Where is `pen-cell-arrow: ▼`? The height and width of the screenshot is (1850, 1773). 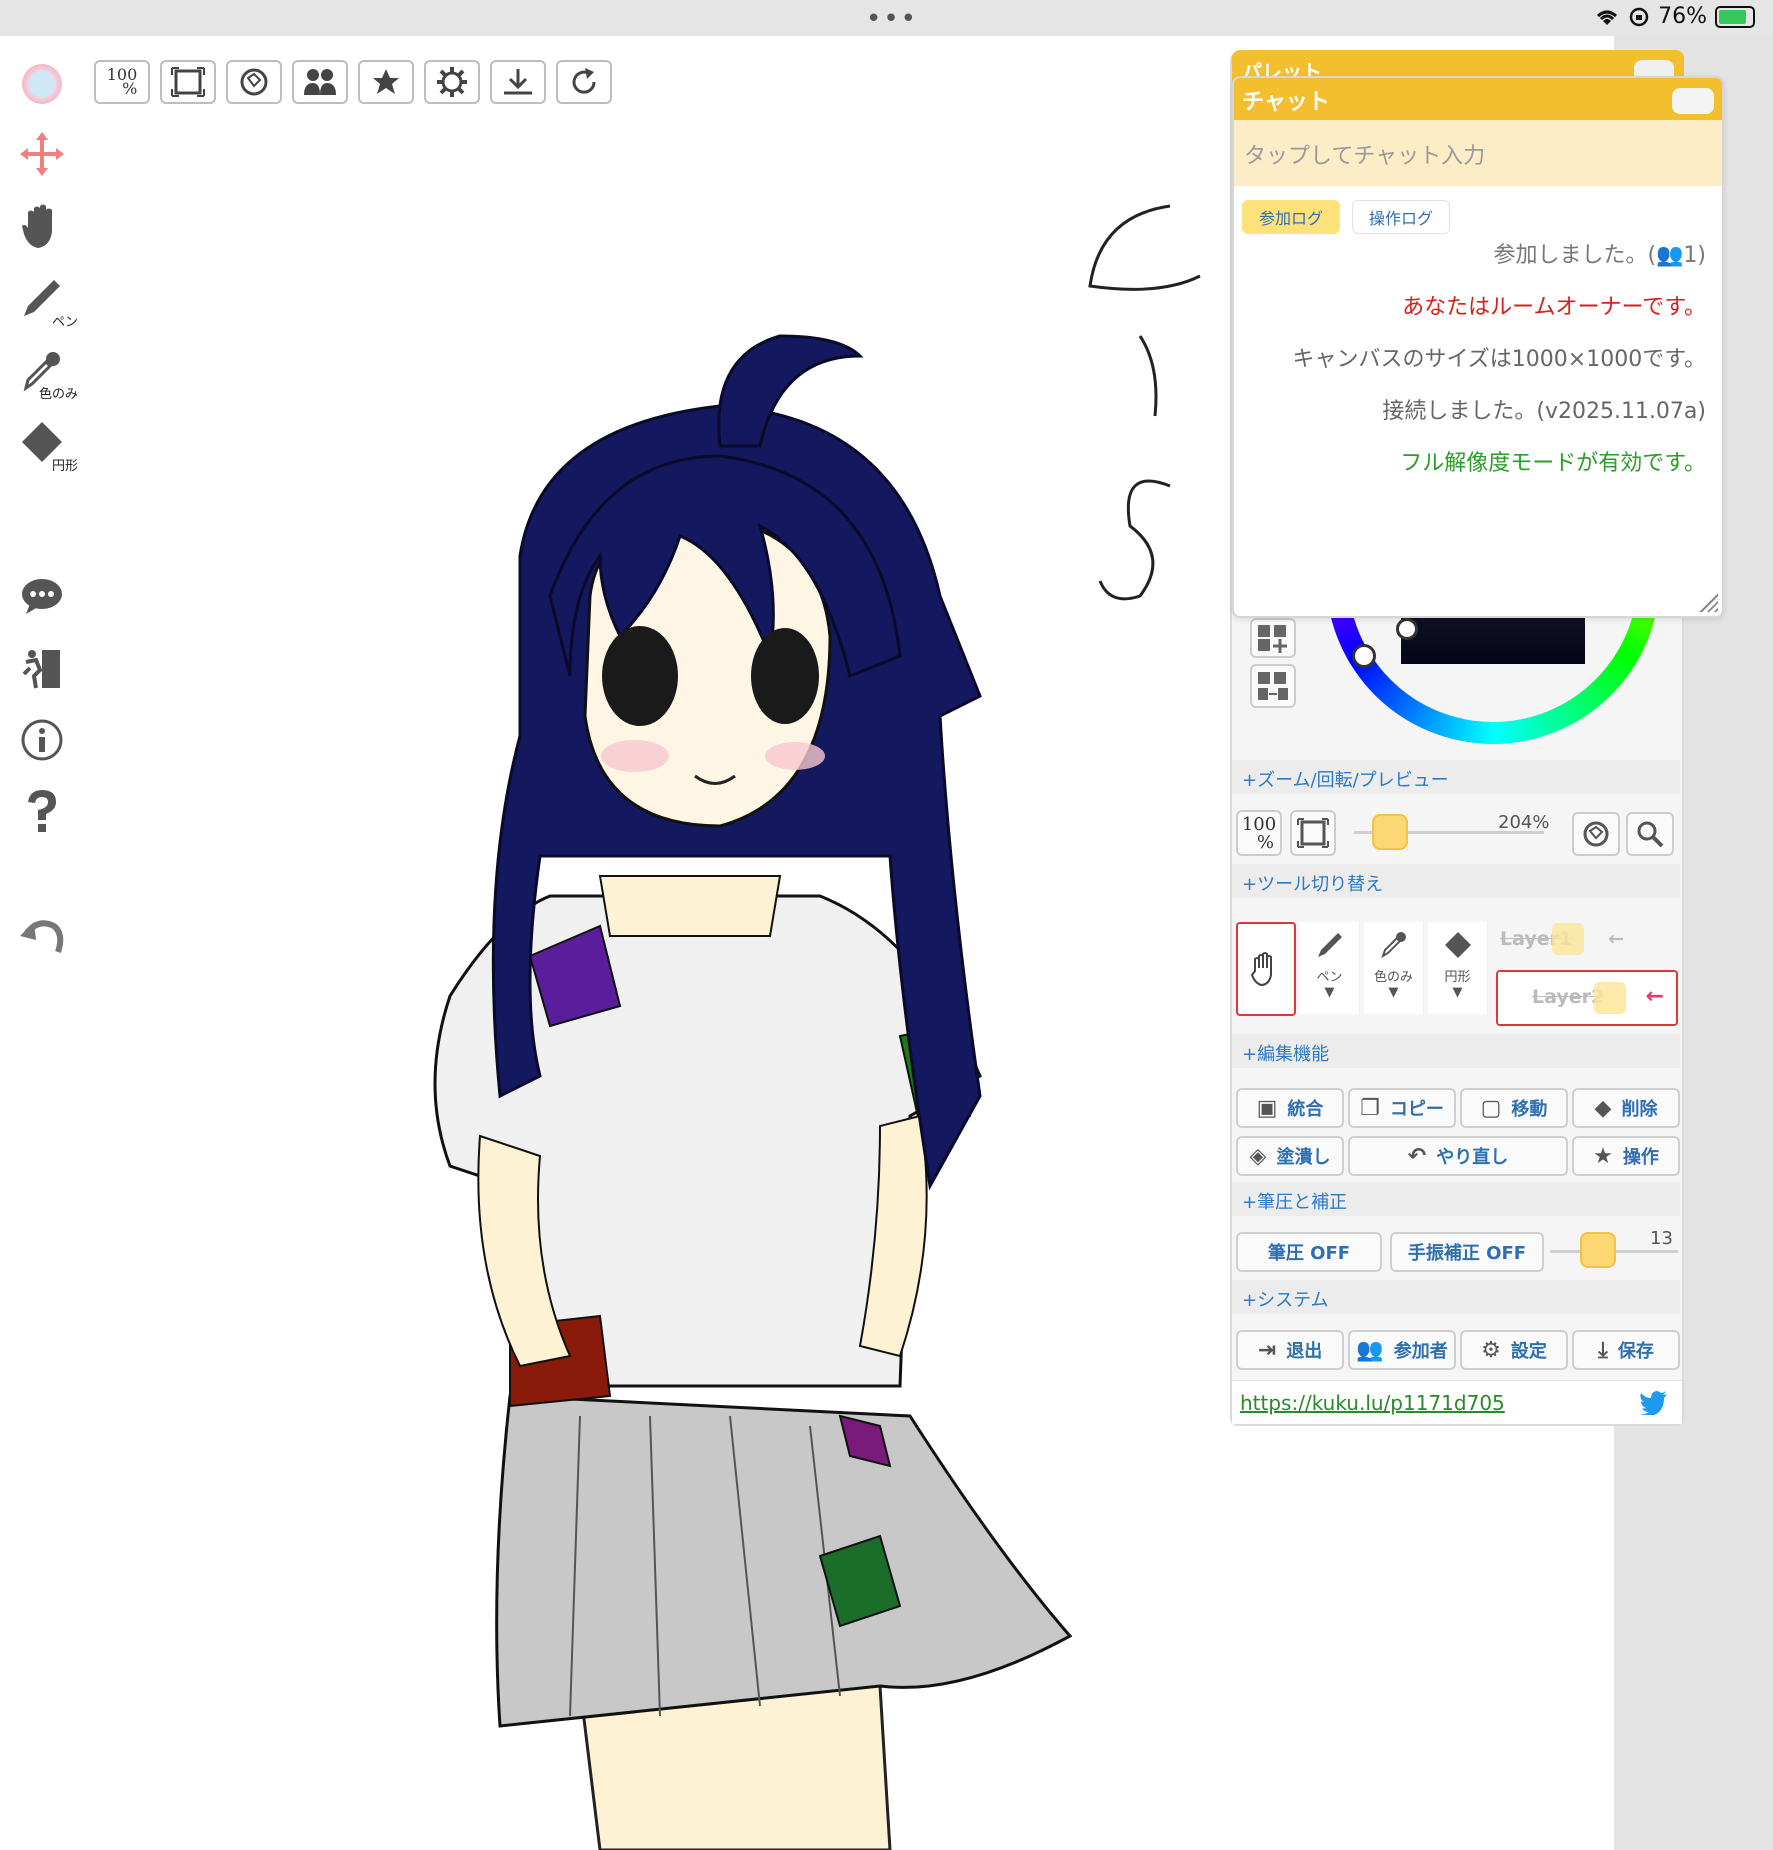
pen-cell-arrow: ▼ is located at coordinates (1329, 992).